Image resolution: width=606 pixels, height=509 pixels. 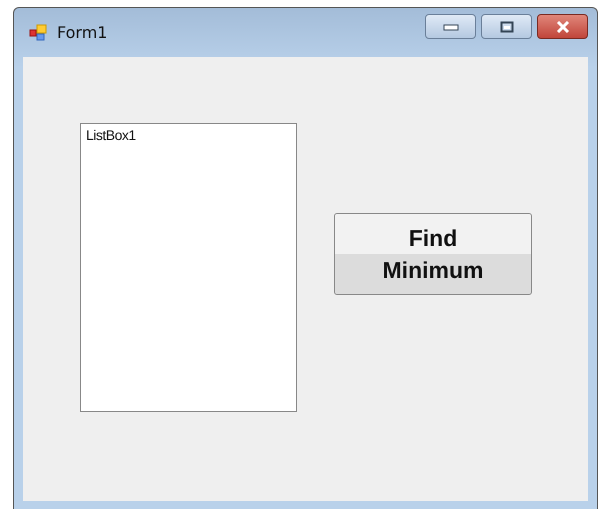 I want to click on minimize-button, so click(x=450, y=26).